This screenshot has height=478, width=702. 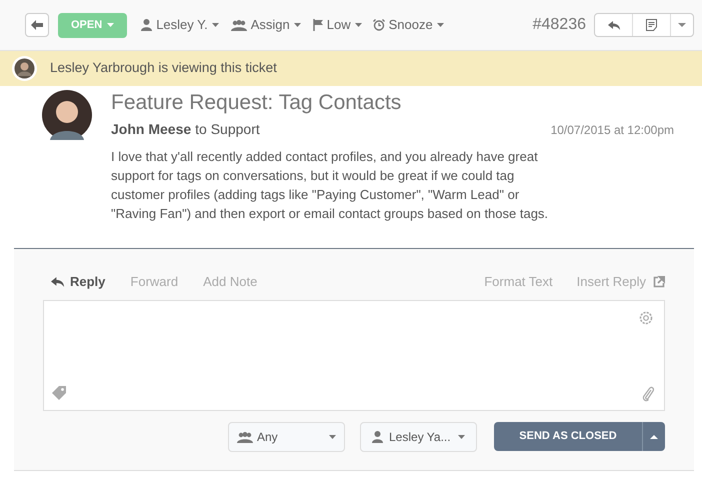 I want to click on ticket-title: Feature Request: Tag Contacts, so click(x=256, y=103).